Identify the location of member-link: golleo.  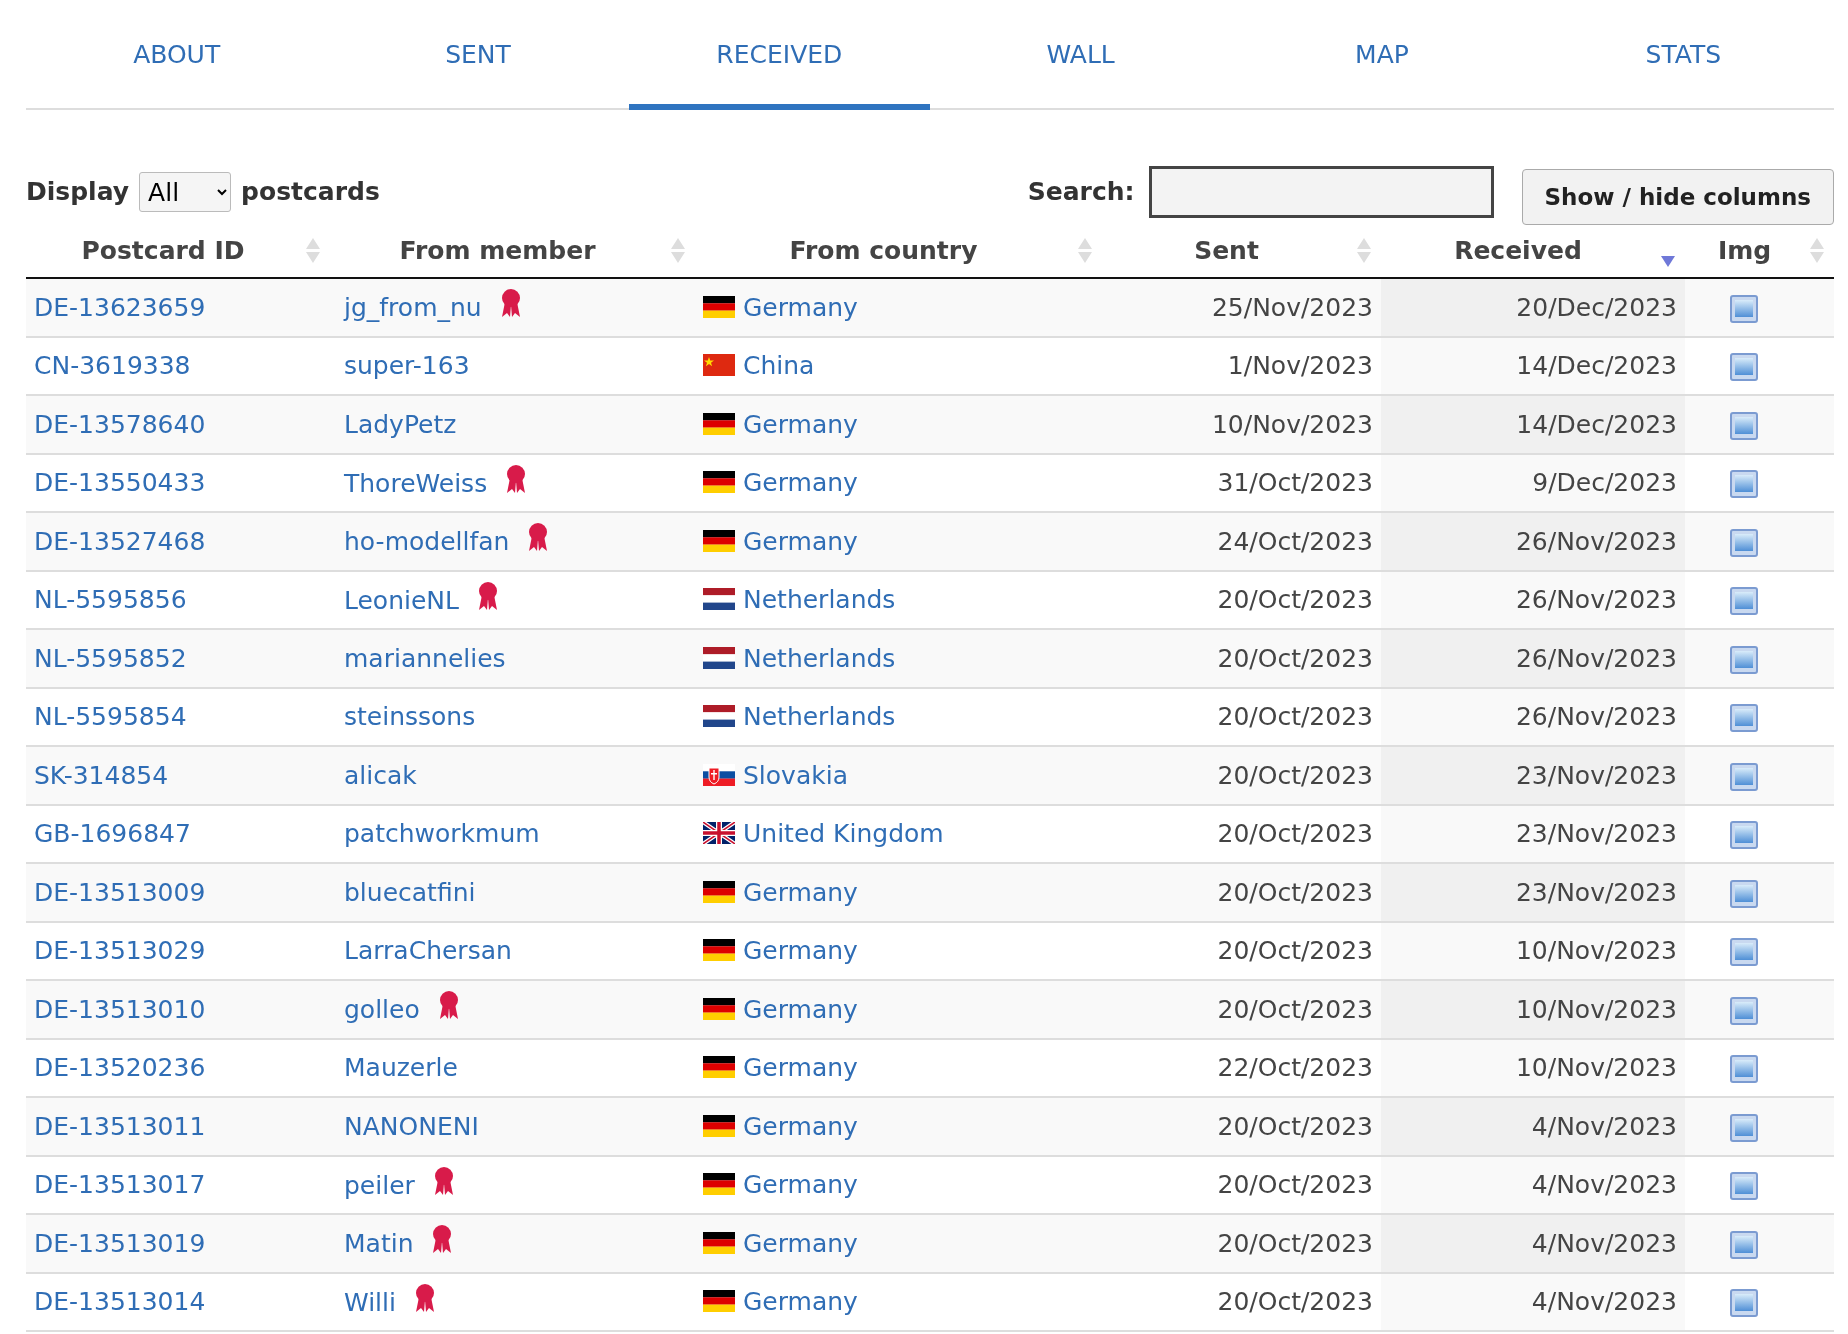
(382, 1009).